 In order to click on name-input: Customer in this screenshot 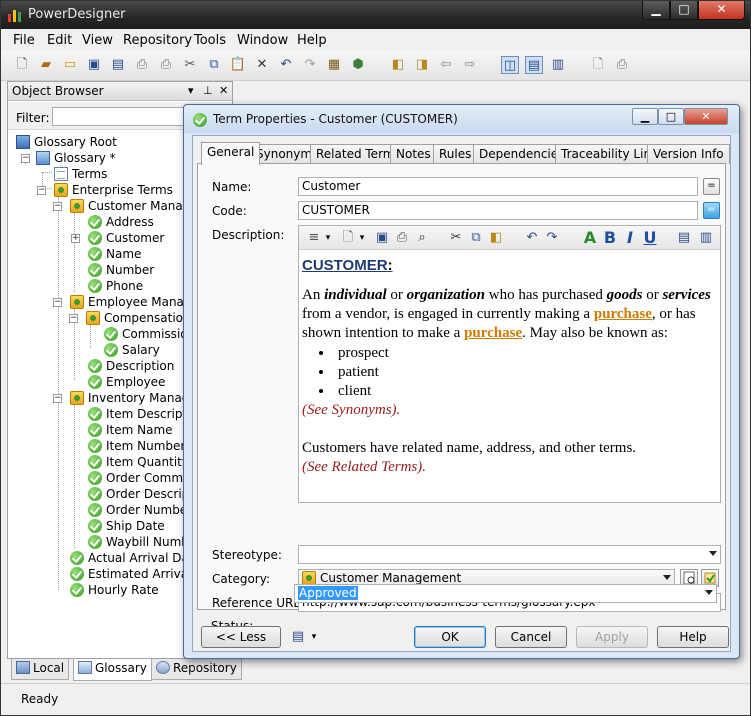, I will do `click(498, 186)`.